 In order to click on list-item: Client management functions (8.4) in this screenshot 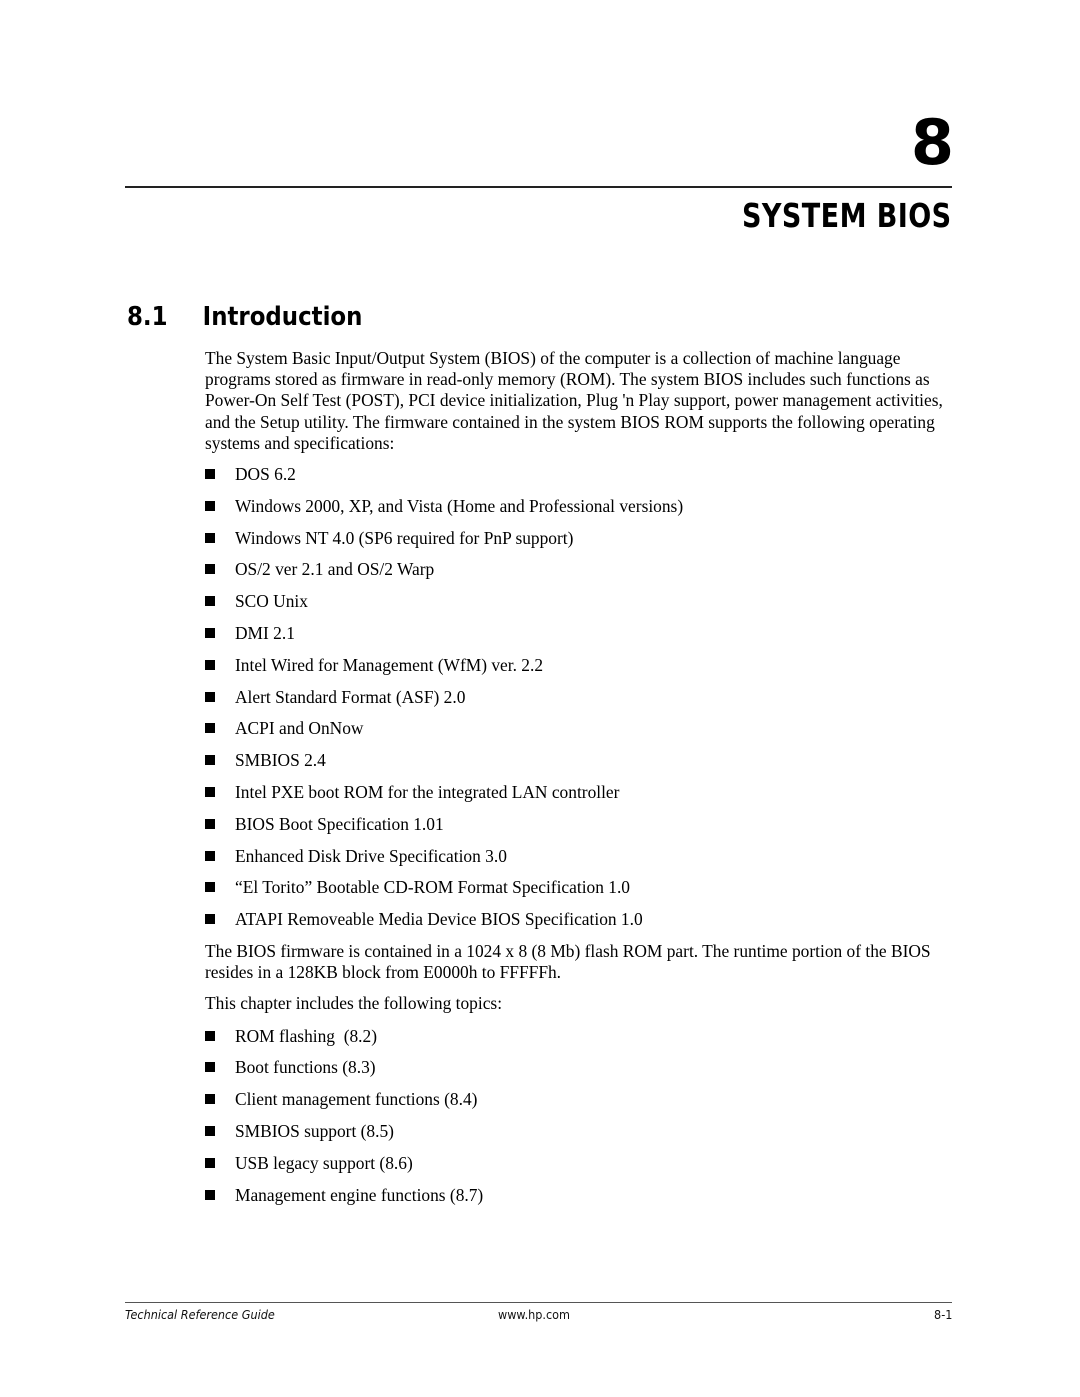, I will do `click(585, 1105)`.